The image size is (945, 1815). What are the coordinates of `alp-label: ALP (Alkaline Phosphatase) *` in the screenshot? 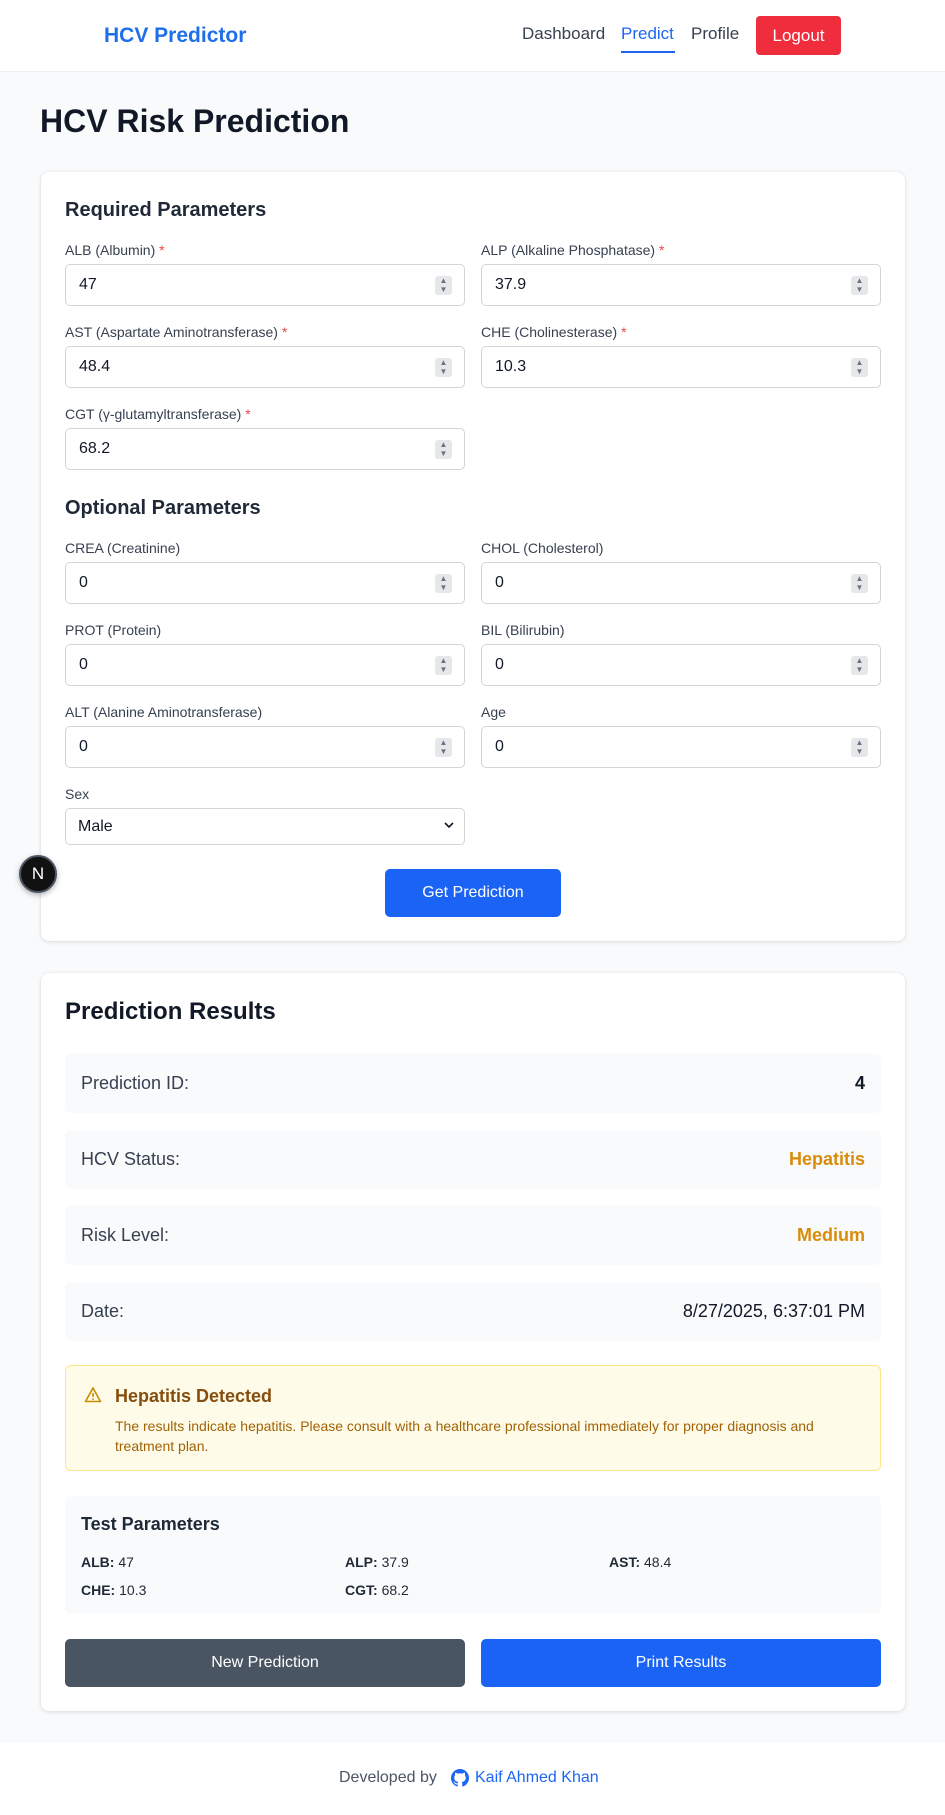 It's located at (573, 250).